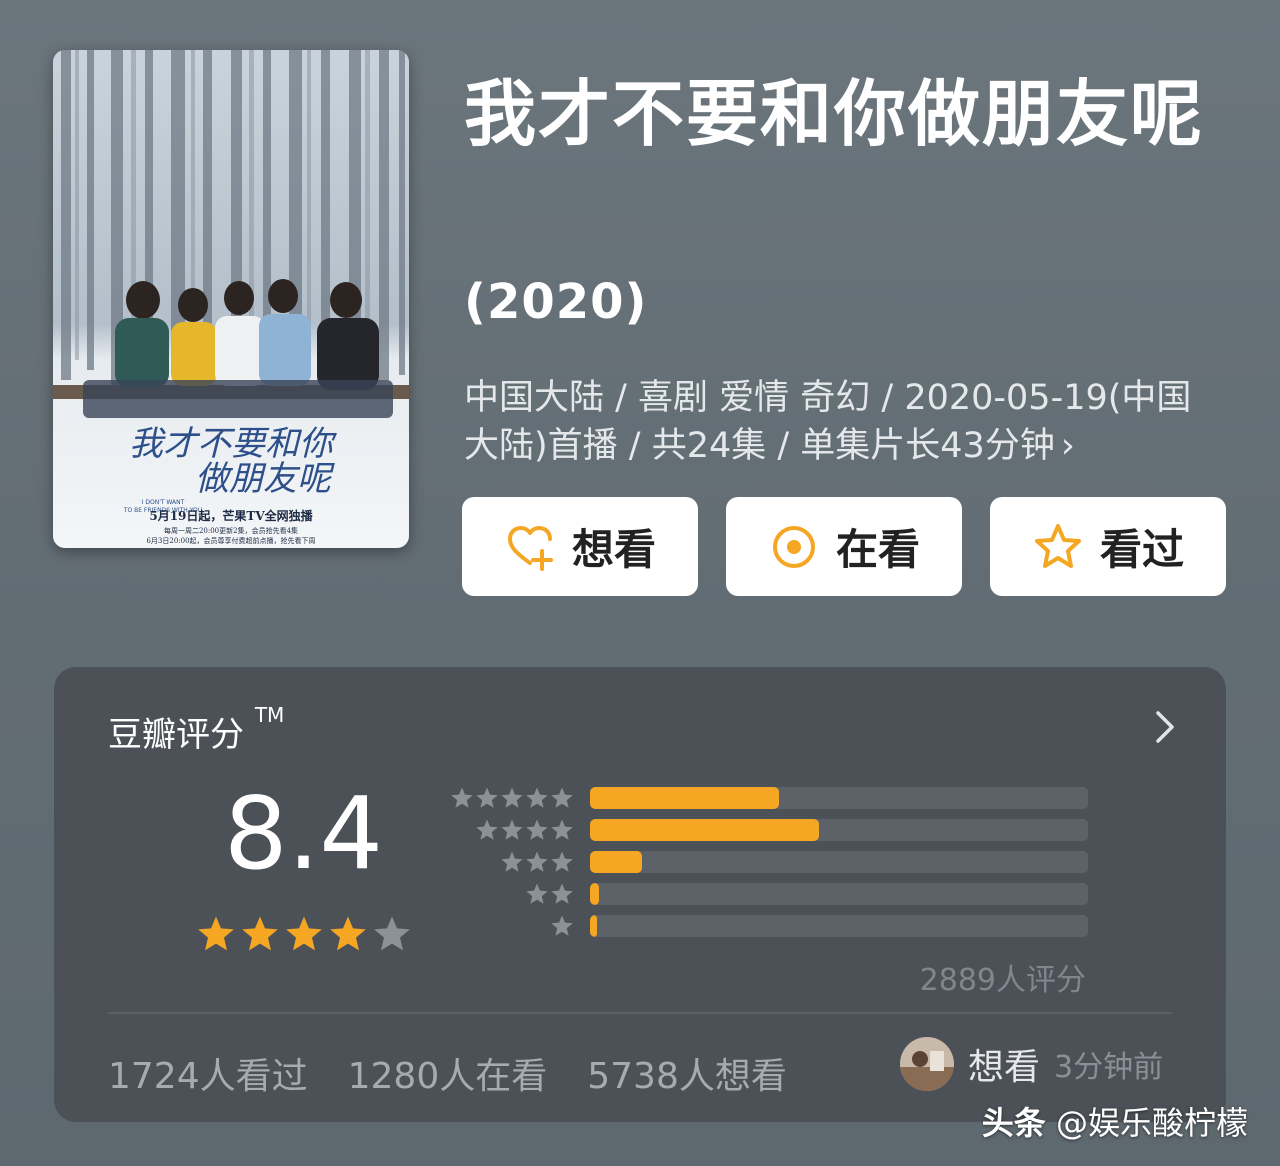 The height and width of the screenshot is (1166, 1280). Describe the element at coordinates (687, 1073) in the screenshot. I see `want-count: 5738人想看` at that location.